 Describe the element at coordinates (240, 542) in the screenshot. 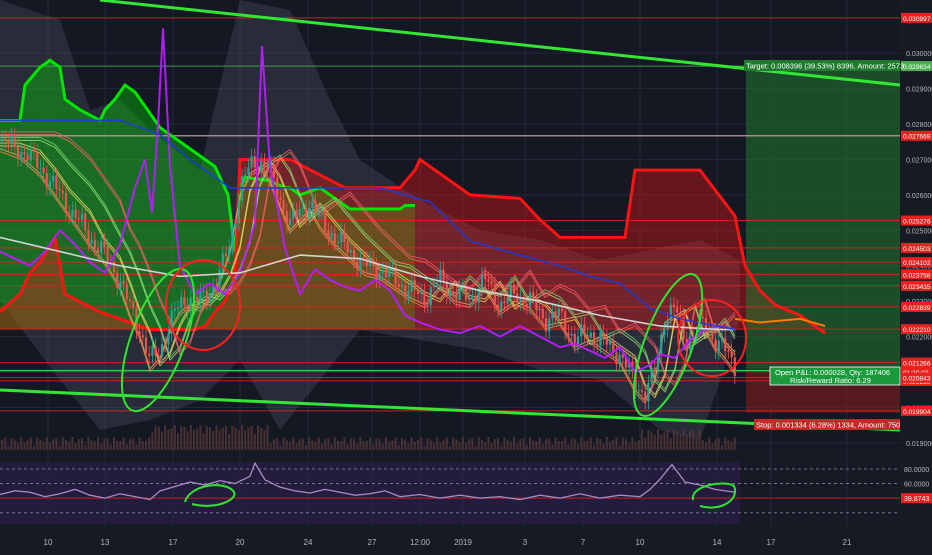

I see `time-axis-tick-label: 20` at that location.